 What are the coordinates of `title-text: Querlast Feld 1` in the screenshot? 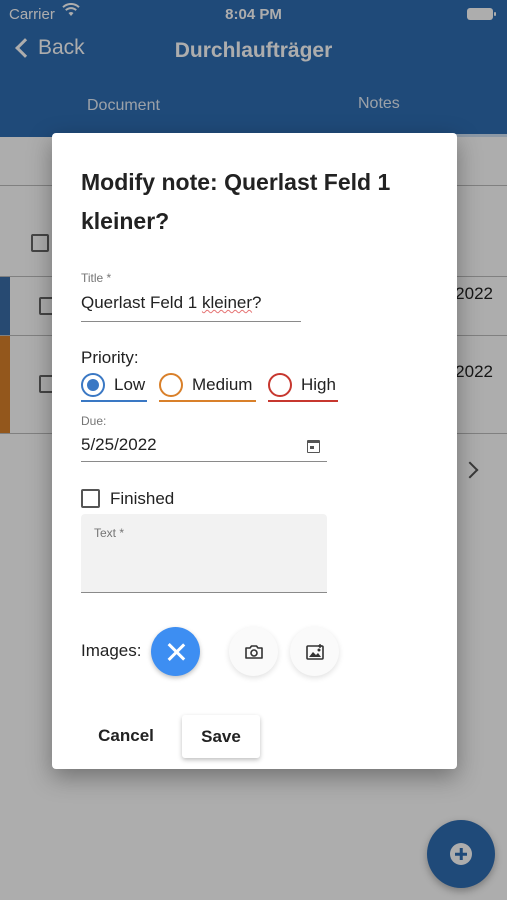 It's located at (141, 302).